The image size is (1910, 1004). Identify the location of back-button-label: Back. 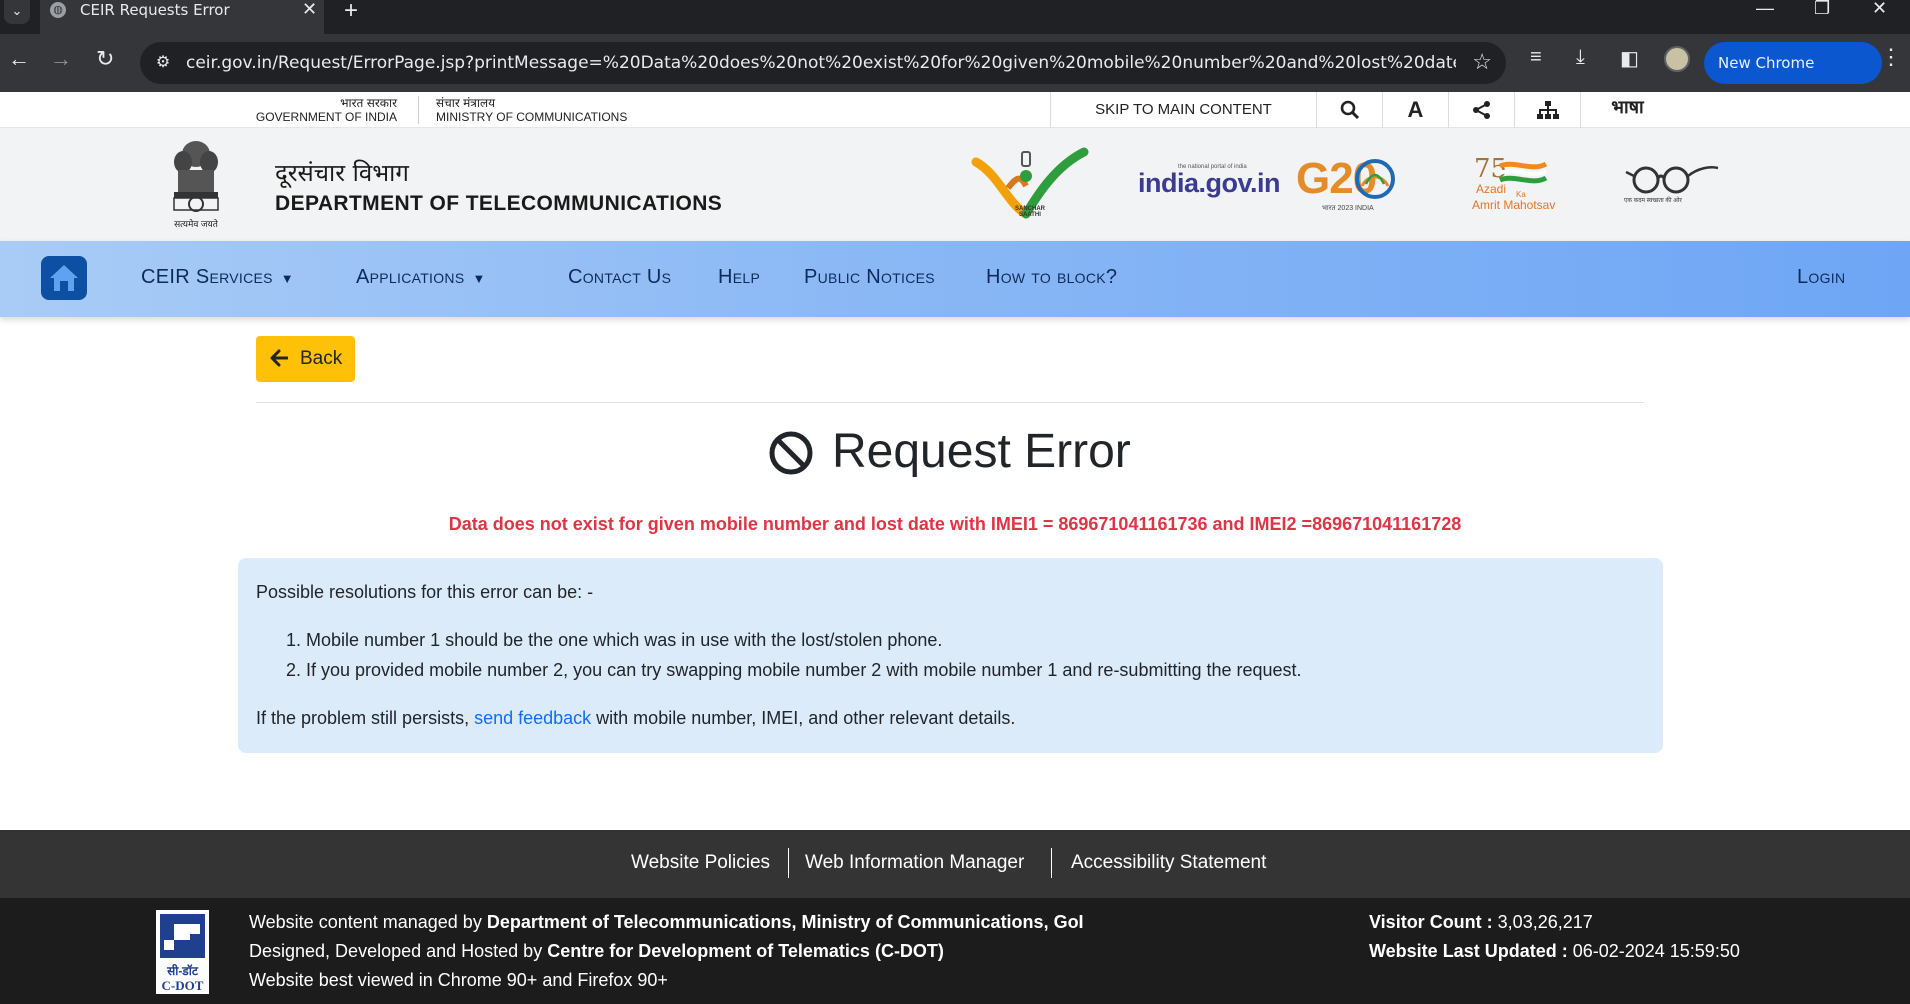
(321, 358).